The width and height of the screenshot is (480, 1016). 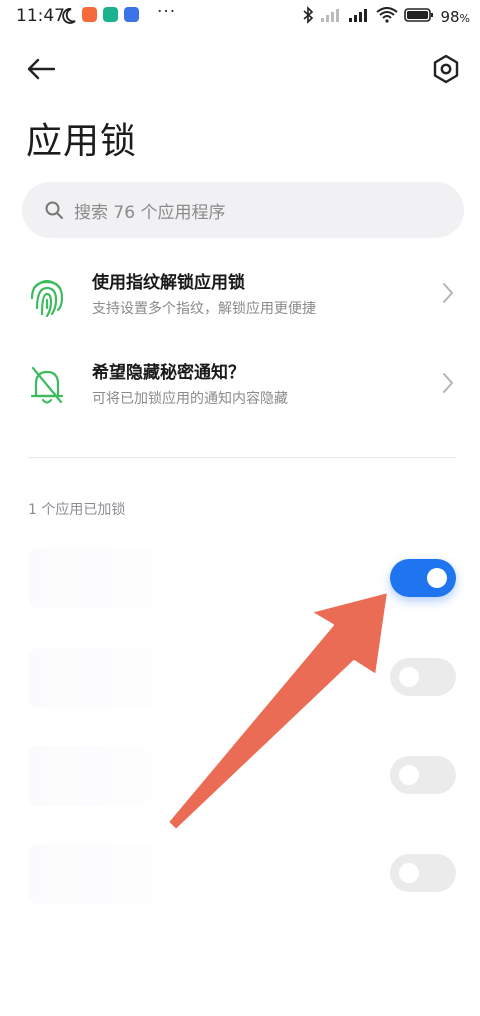 I want to click on back-arrow-icon, so click(x=41, y=69).